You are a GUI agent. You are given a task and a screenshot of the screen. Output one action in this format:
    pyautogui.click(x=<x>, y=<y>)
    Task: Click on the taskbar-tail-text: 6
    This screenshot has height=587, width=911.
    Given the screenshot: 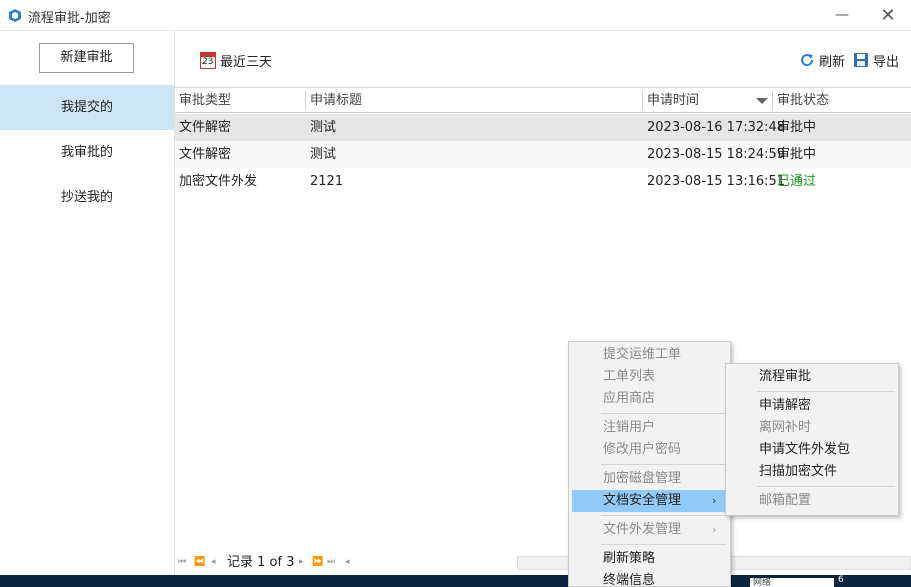 What is the action you would take?
    pyautogui.click(x=841, y=580)
    